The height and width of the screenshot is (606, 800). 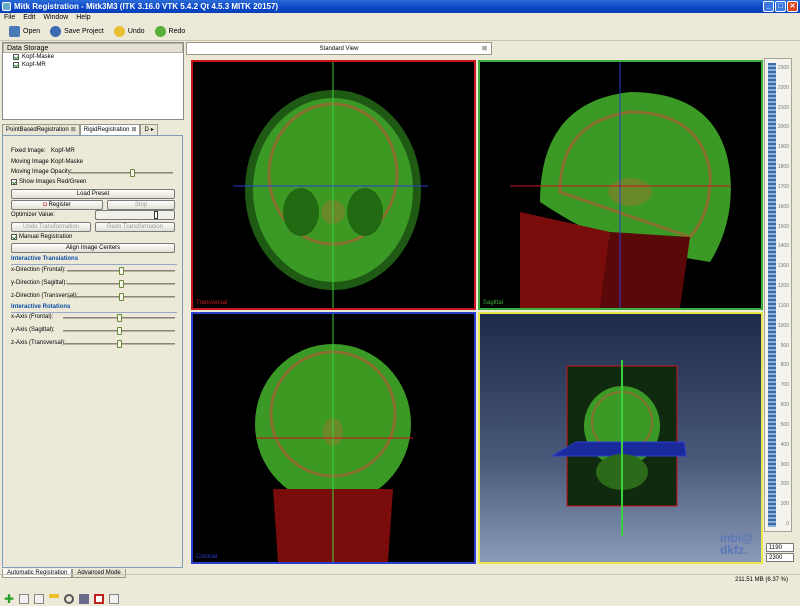 What do you see at coordinates (57, 205) in the screenshot?
I see `register-button: ◘ Register` at bounding box center [57, 205].